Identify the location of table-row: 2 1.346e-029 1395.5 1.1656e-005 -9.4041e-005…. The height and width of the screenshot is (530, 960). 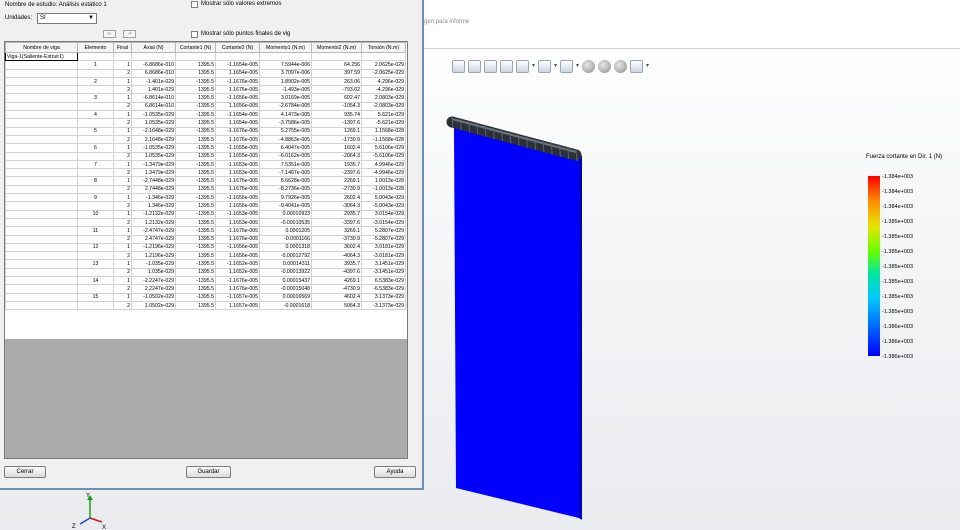
(205, 206).